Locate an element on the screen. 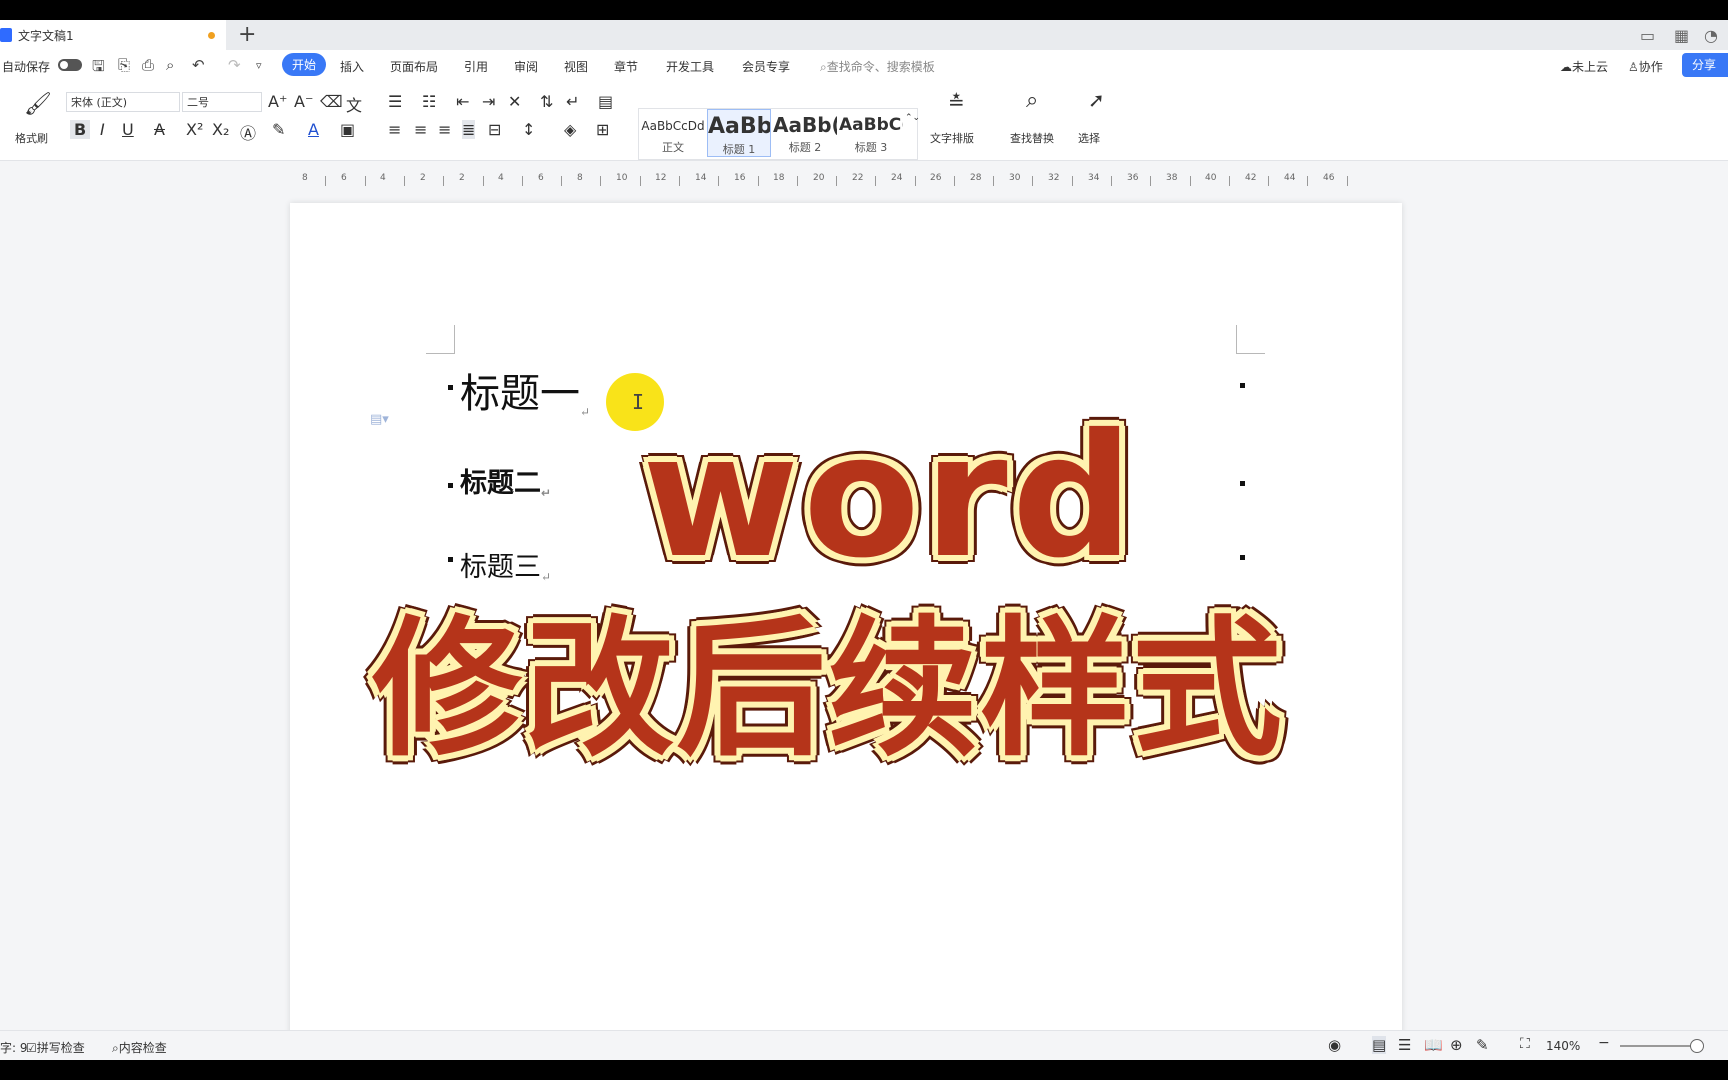  customize-quick-access-icon: ▿ is located at coordinates (259, 65).